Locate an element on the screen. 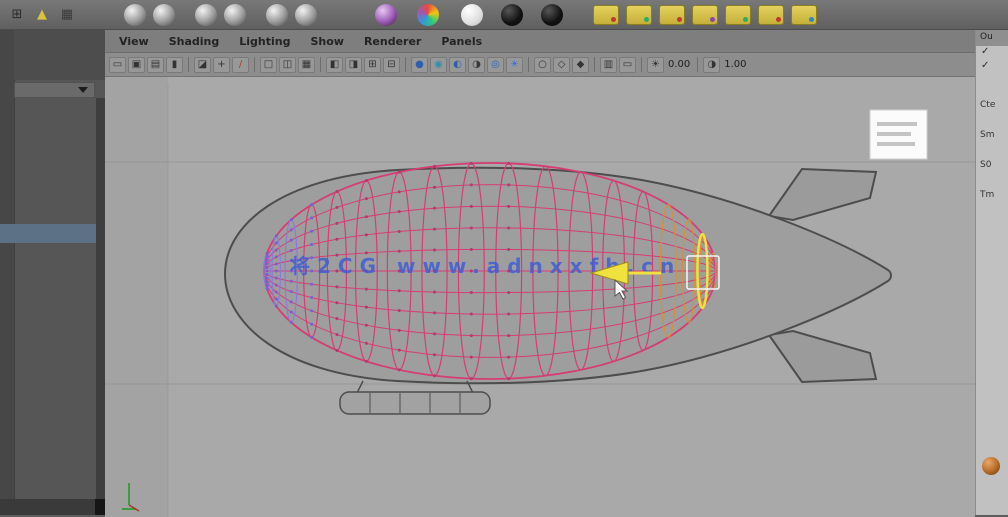 This screenshot has height=517, width=1008. sidebar-item-tm: Tm is located at coordinates (992, 197).